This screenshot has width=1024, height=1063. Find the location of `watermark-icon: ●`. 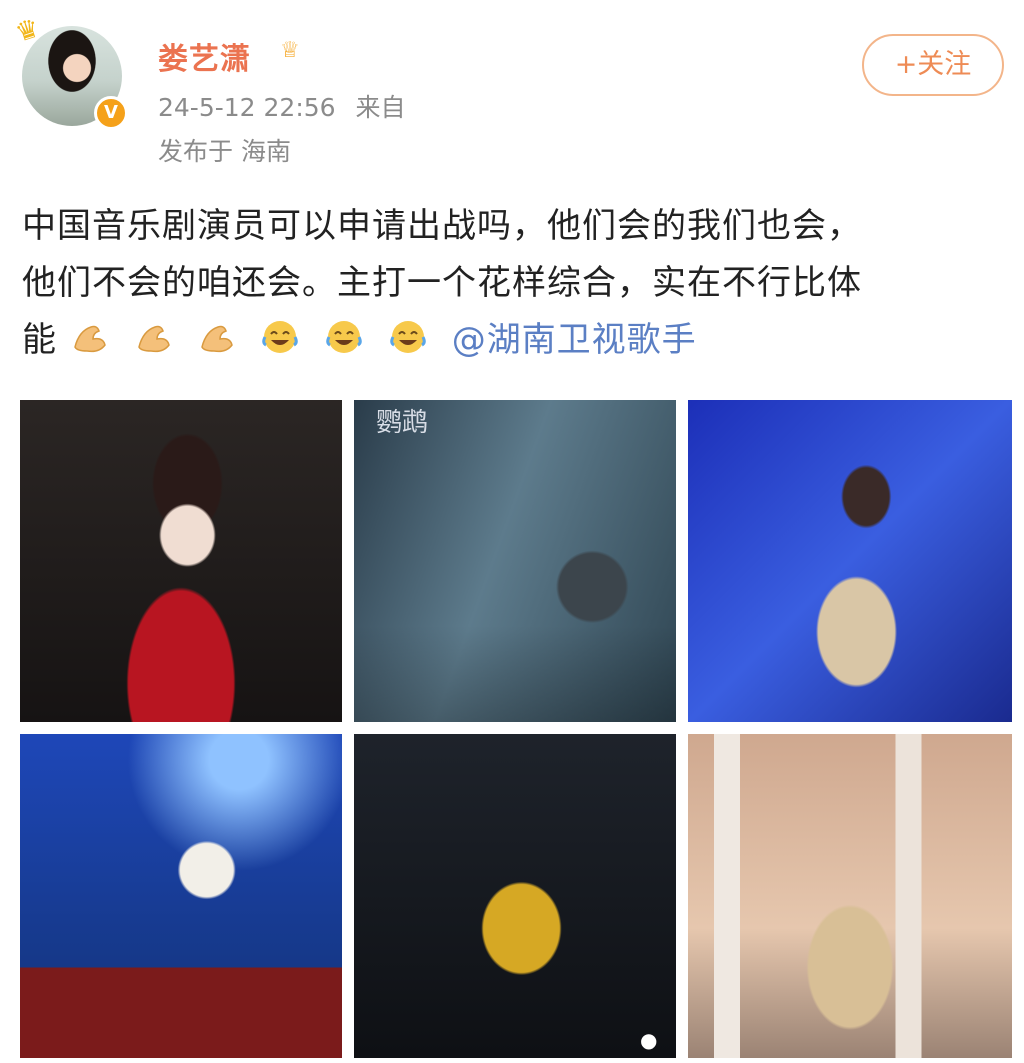

watermark-icon: ● is located at coordinates (649, 1040).